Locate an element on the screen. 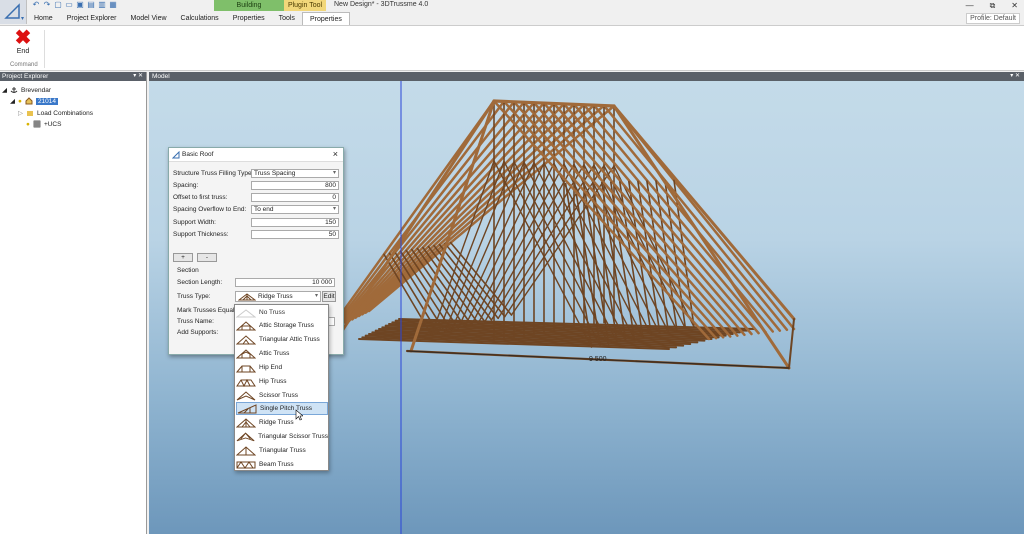 Image resolution: width=1024 pixels, height=534 pixels. field-label: Spacing: is located at coordinates (186, 185).